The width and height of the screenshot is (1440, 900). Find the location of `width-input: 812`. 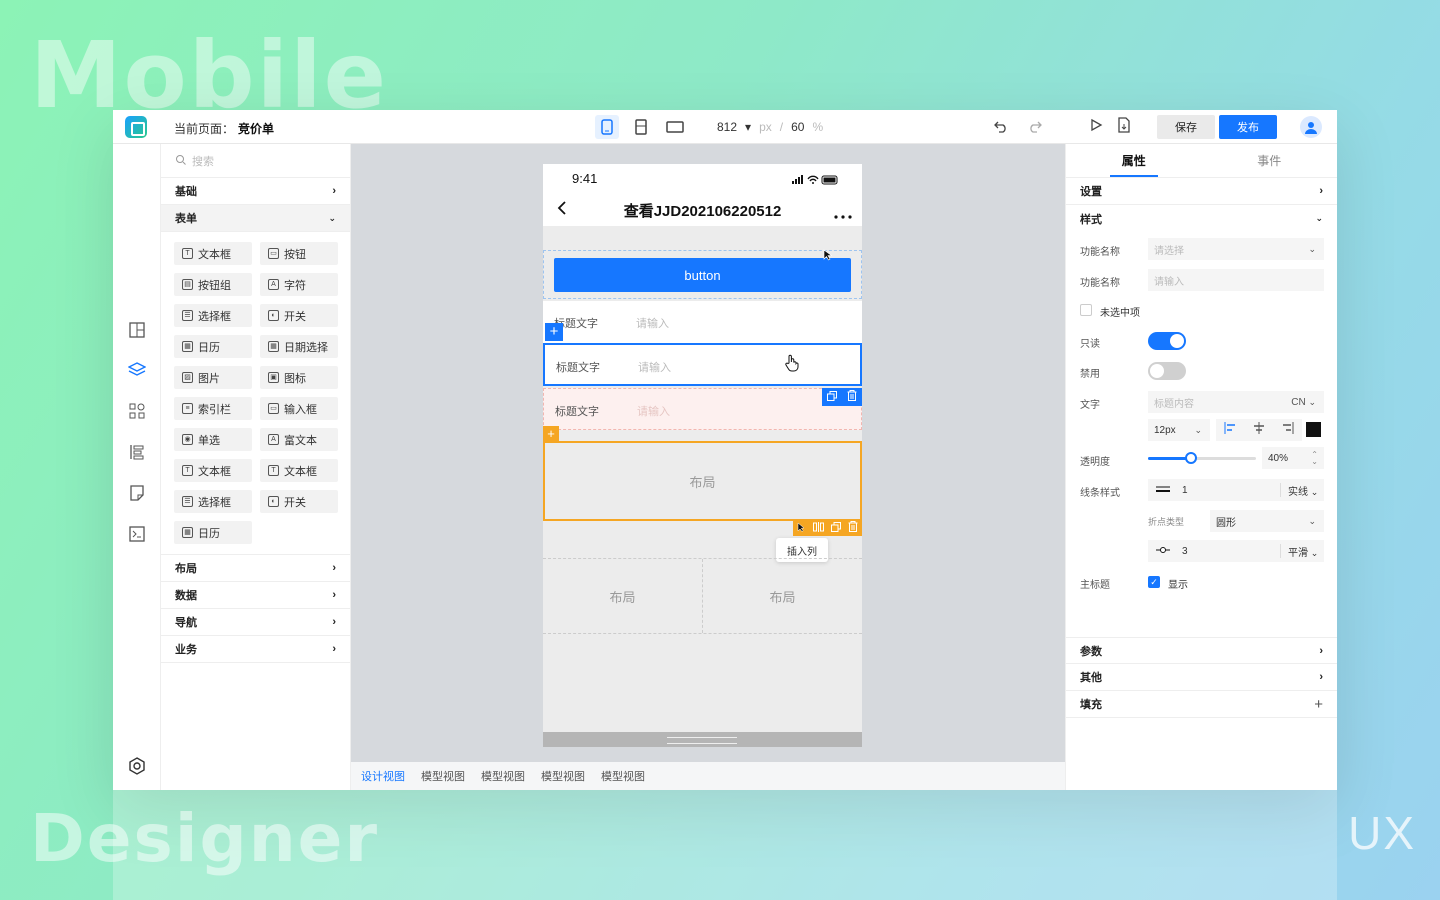

width-input: 812 is located at coordinates (727, 127).